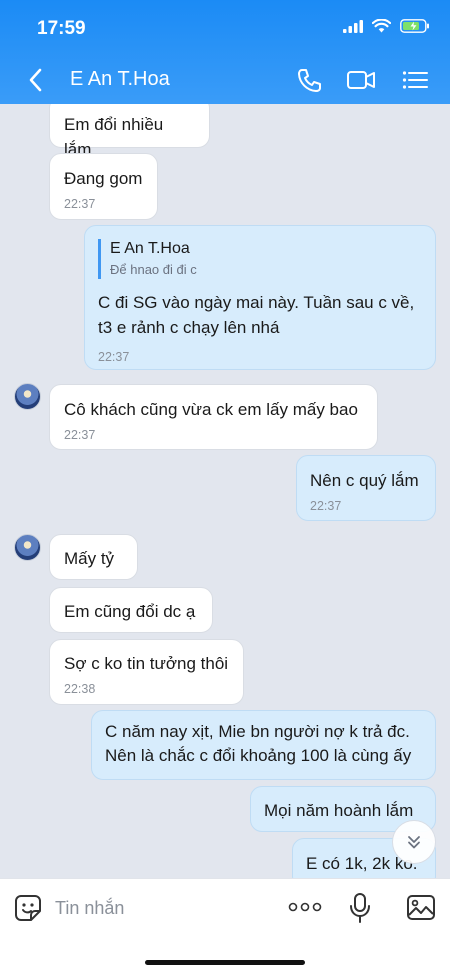 The width and height of the screenshot is (450, 973). What do you see at coordinates (360, 908) in the screenshot?
I see `mic-icon` at bounding box center [360, 908].